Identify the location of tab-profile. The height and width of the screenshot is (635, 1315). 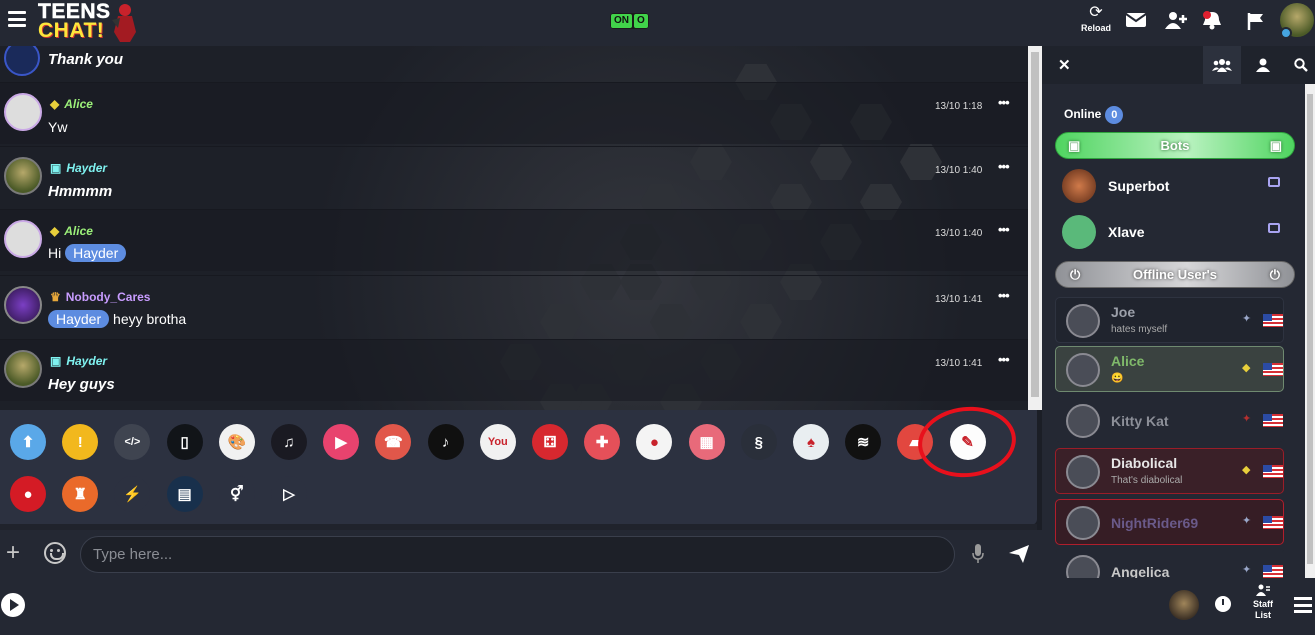
(1263, 65).